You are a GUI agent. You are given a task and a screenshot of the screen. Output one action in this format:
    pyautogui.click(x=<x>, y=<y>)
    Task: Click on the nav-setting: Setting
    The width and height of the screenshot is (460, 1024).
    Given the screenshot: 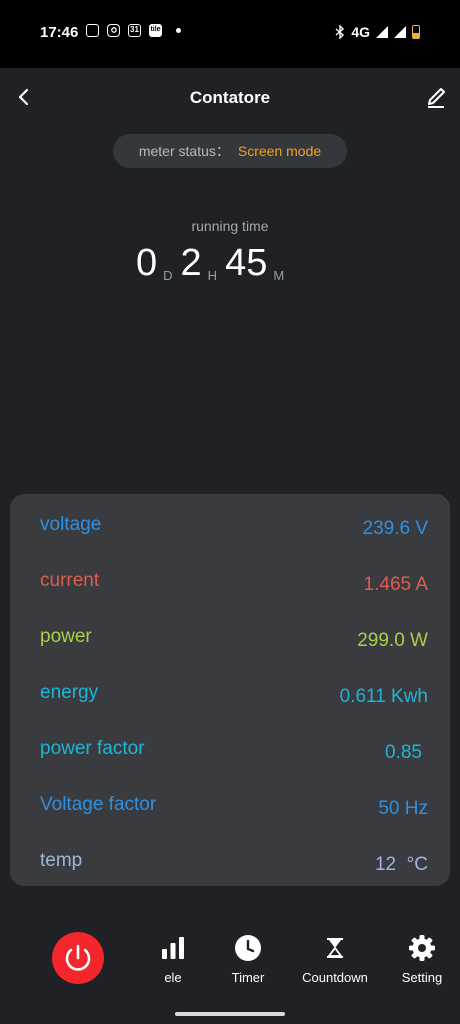 What is the action you would take?
    pyautogui.click(x=421, y=959)
    